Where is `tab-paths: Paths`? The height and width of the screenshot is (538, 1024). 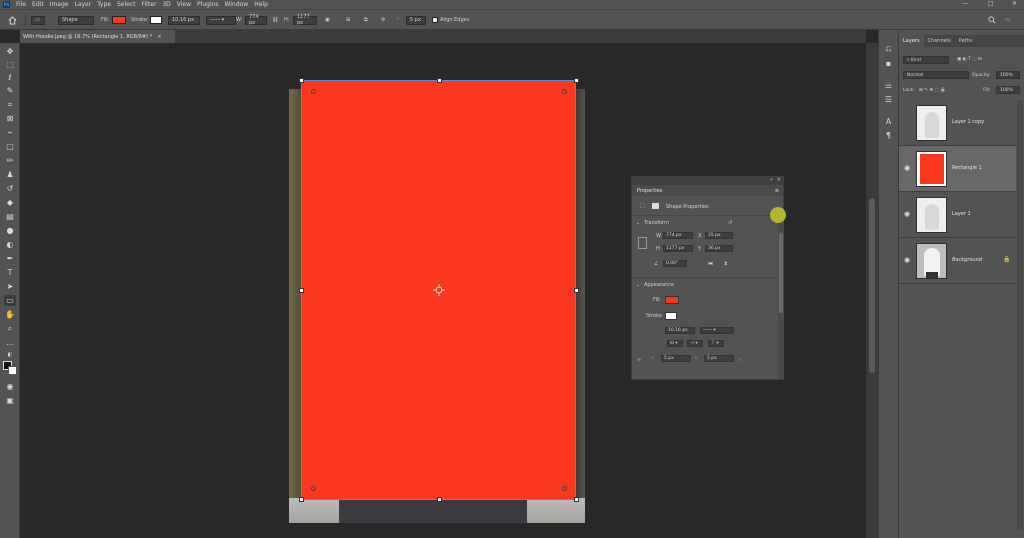
tab-paths: Paths is located at coordinates (966, 41).